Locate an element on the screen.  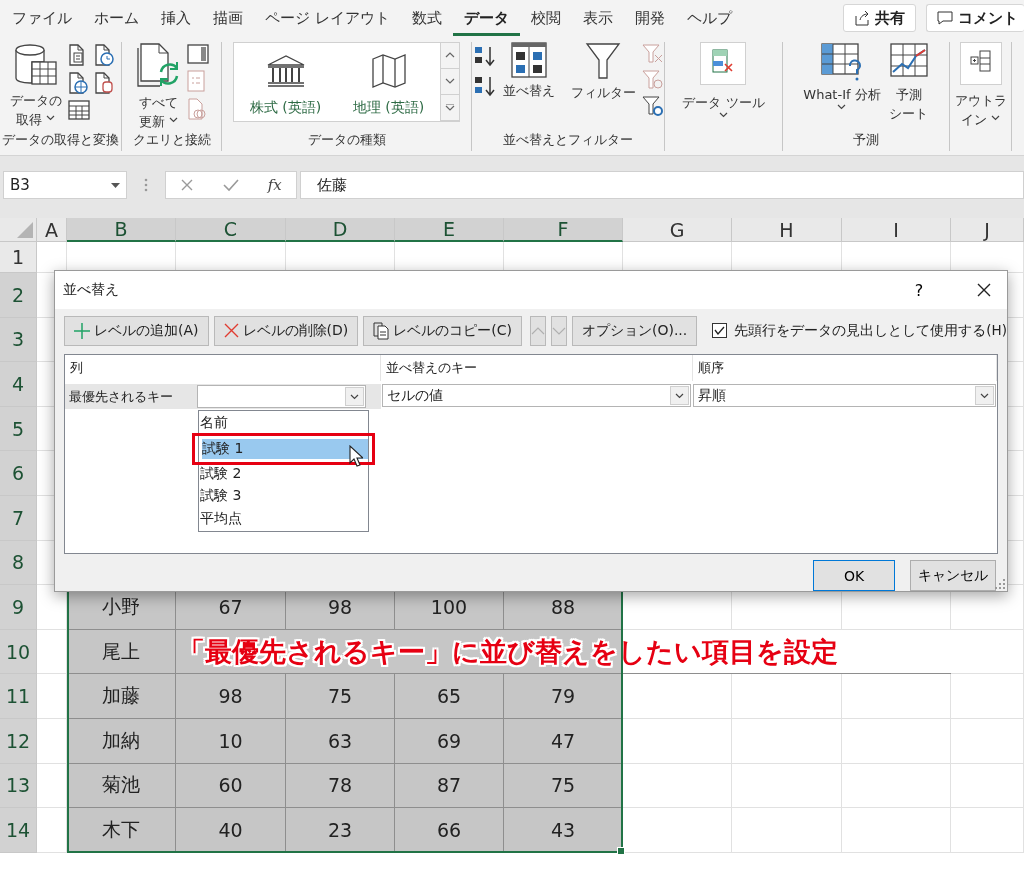
column-header: G is located at coordinates (677, 230).